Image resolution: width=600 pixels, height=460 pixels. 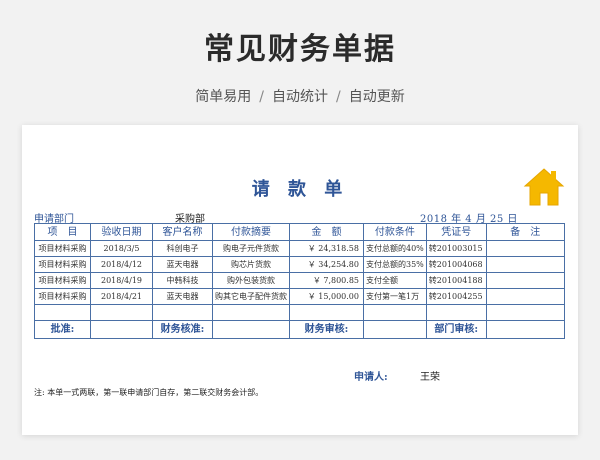 What do you see at coordinates (182, 248) in the screenshot?
I see `cell-client: 科创电子` at bounding box center [182, 248].